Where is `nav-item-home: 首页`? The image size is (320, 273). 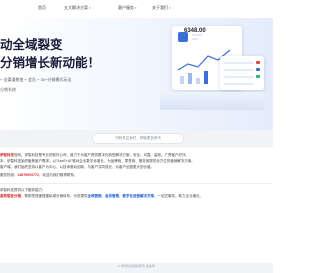
nav-item-home: 首页 is located at coordinates (42, 8).